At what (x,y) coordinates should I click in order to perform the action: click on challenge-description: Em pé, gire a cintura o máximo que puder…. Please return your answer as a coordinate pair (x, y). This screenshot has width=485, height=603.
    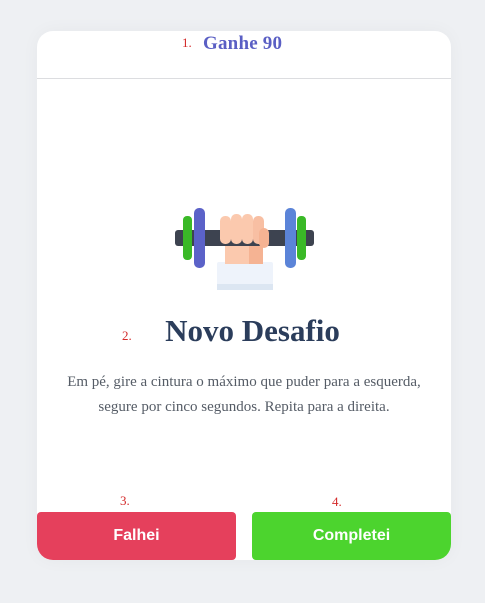
    Looking at the image, I should click on (244, 394).